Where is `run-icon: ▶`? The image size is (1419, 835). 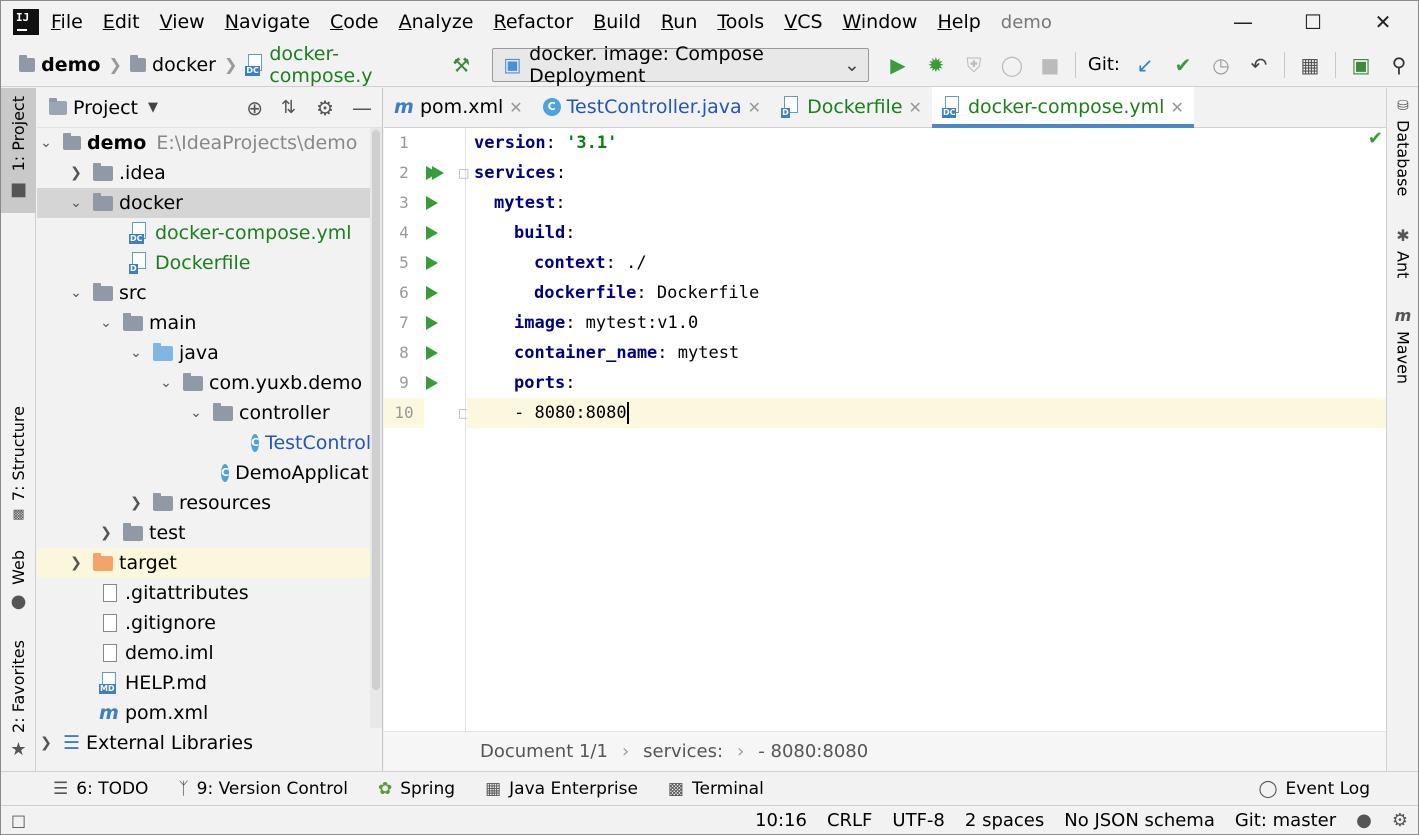
run-icon: ▶ is located at coordinates (898, 65).